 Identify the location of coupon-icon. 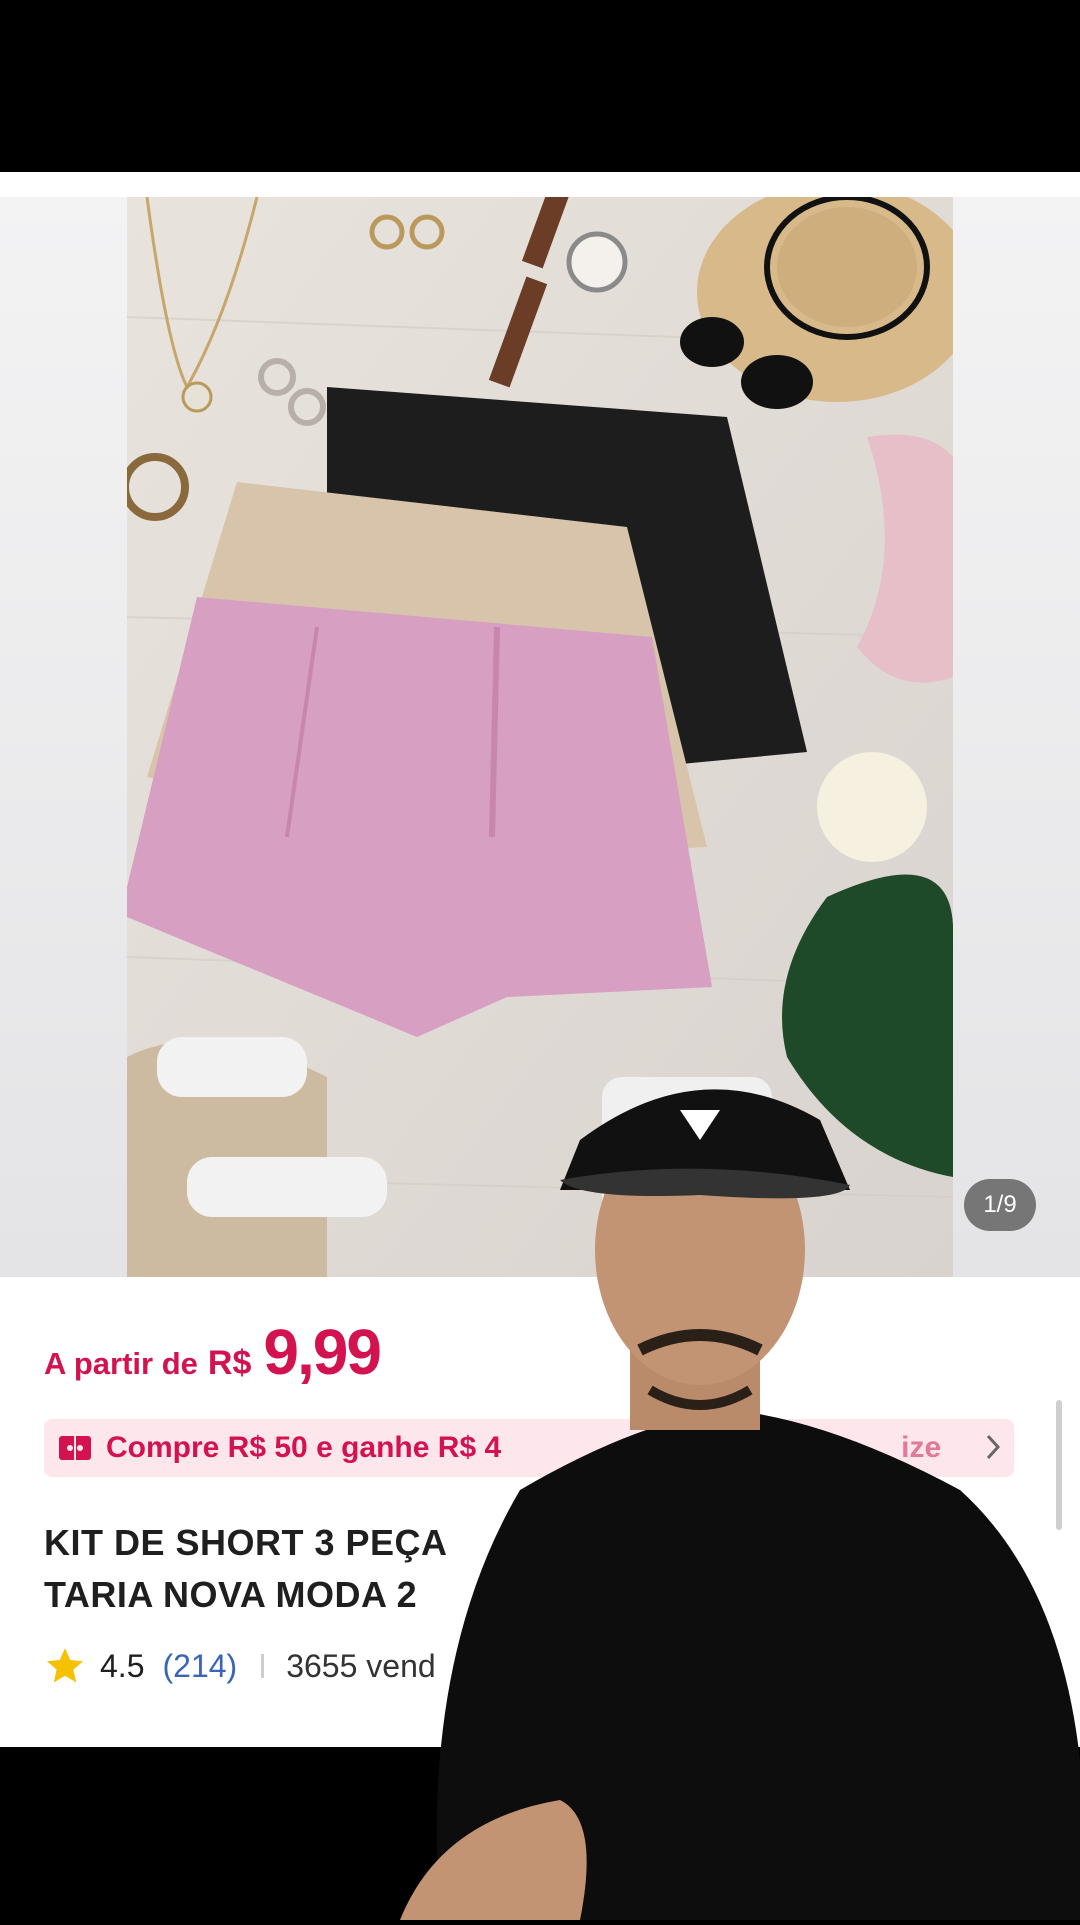
(75, 1448).